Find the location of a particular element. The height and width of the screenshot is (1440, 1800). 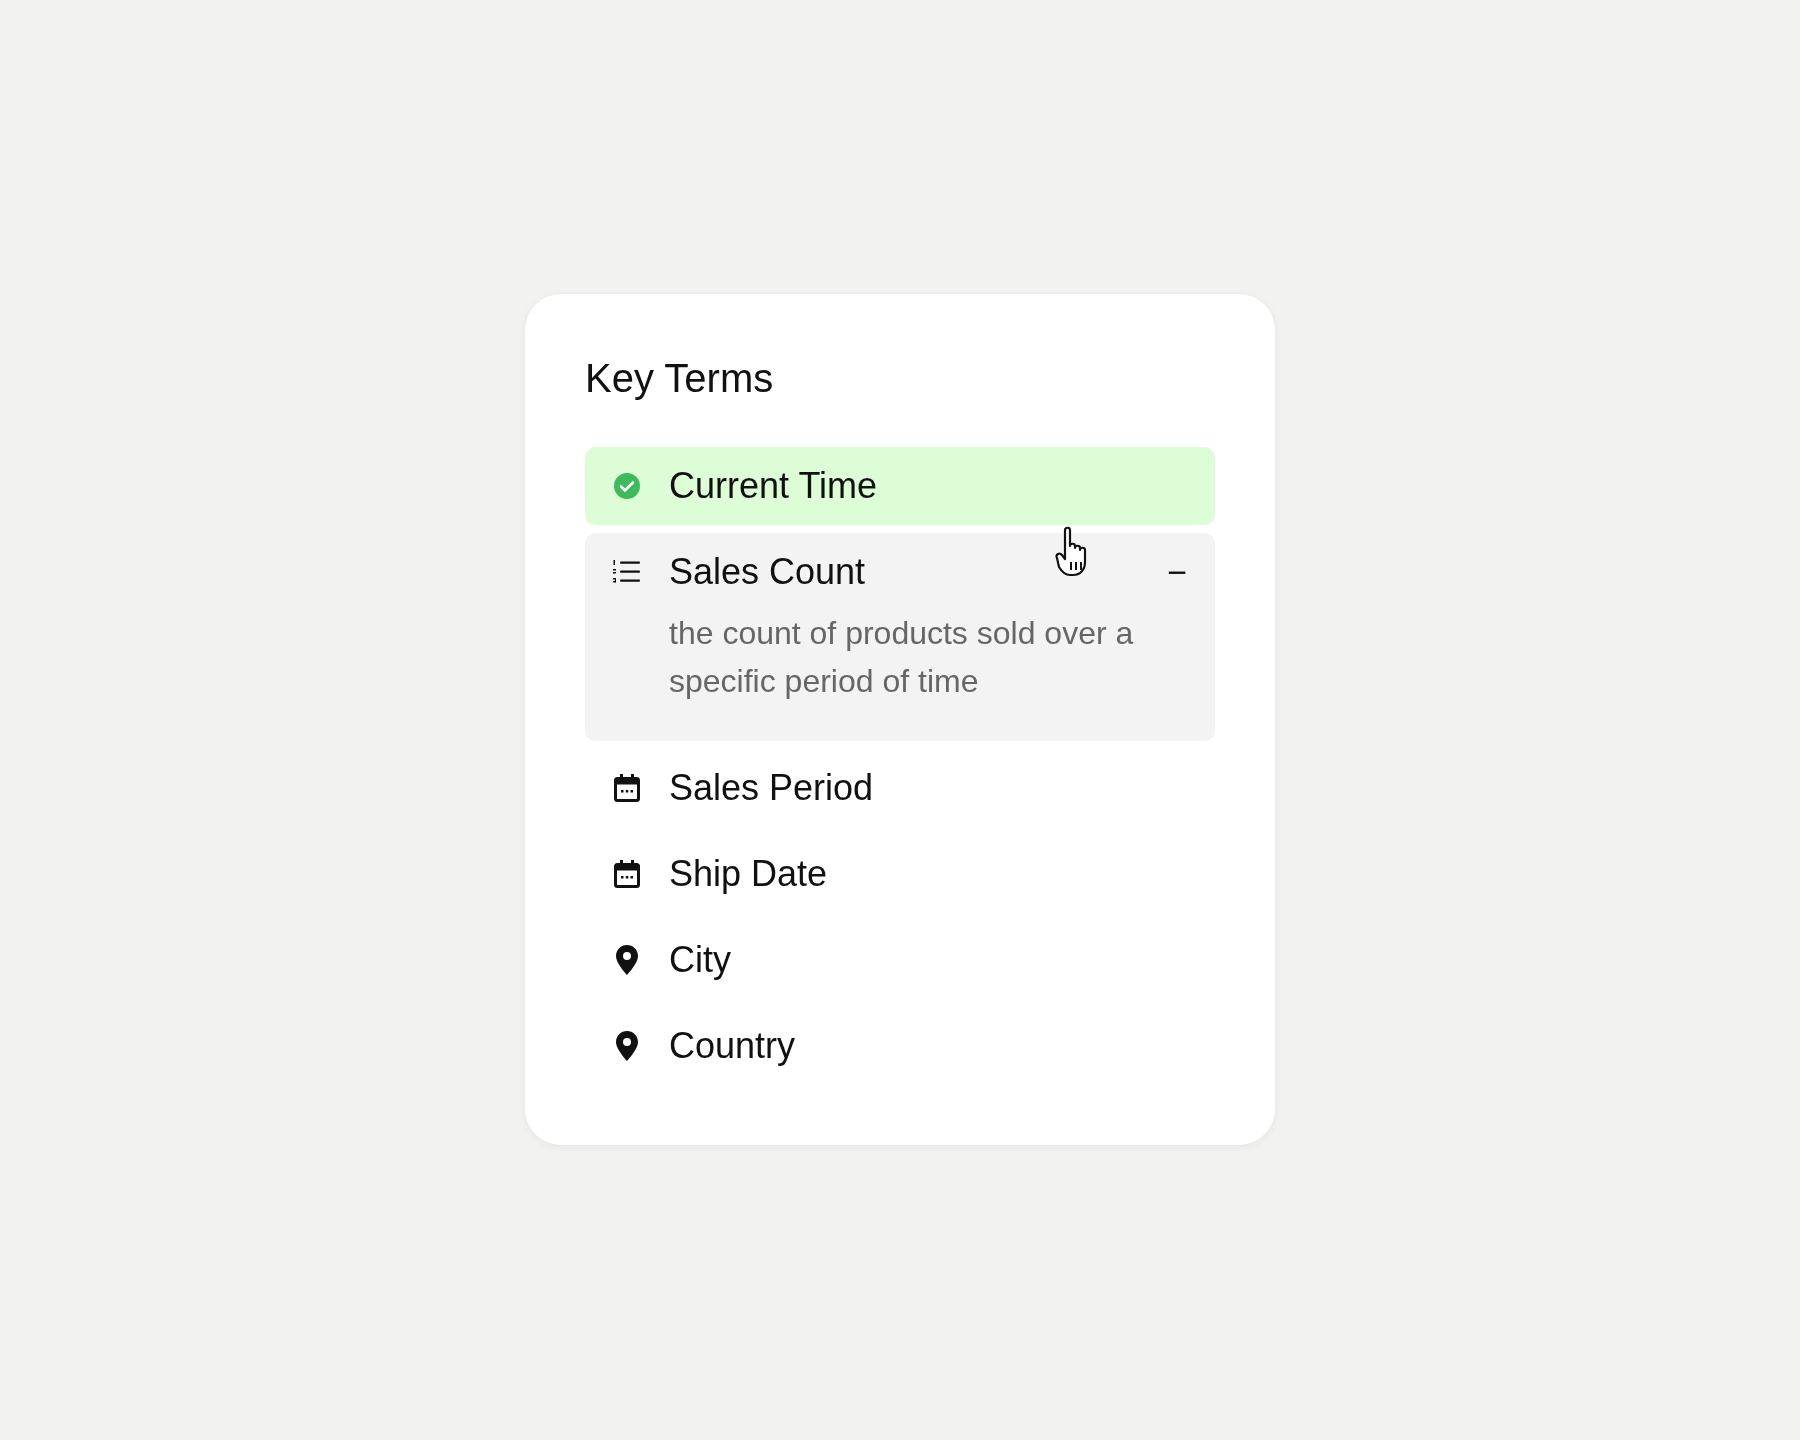

term-label: Sales Count is located at coordinates (767, 572).